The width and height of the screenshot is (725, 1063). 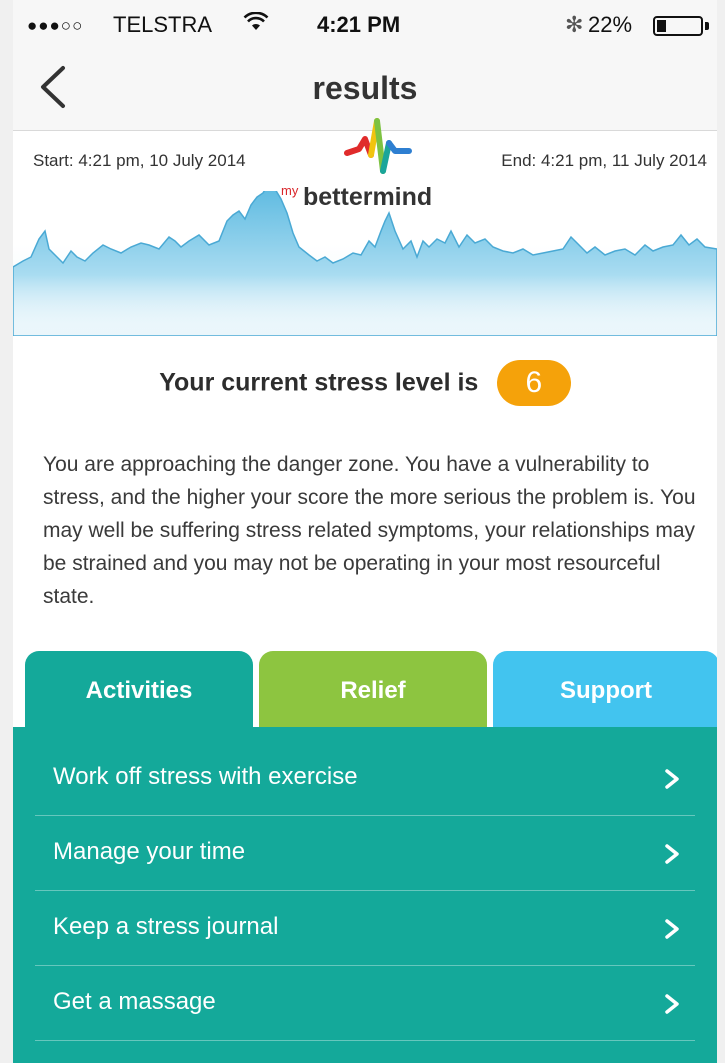 What do you see at coordinates (605, 689) in the screenshot?
I see `tab-support: Support` at bounding box center [605, 689].